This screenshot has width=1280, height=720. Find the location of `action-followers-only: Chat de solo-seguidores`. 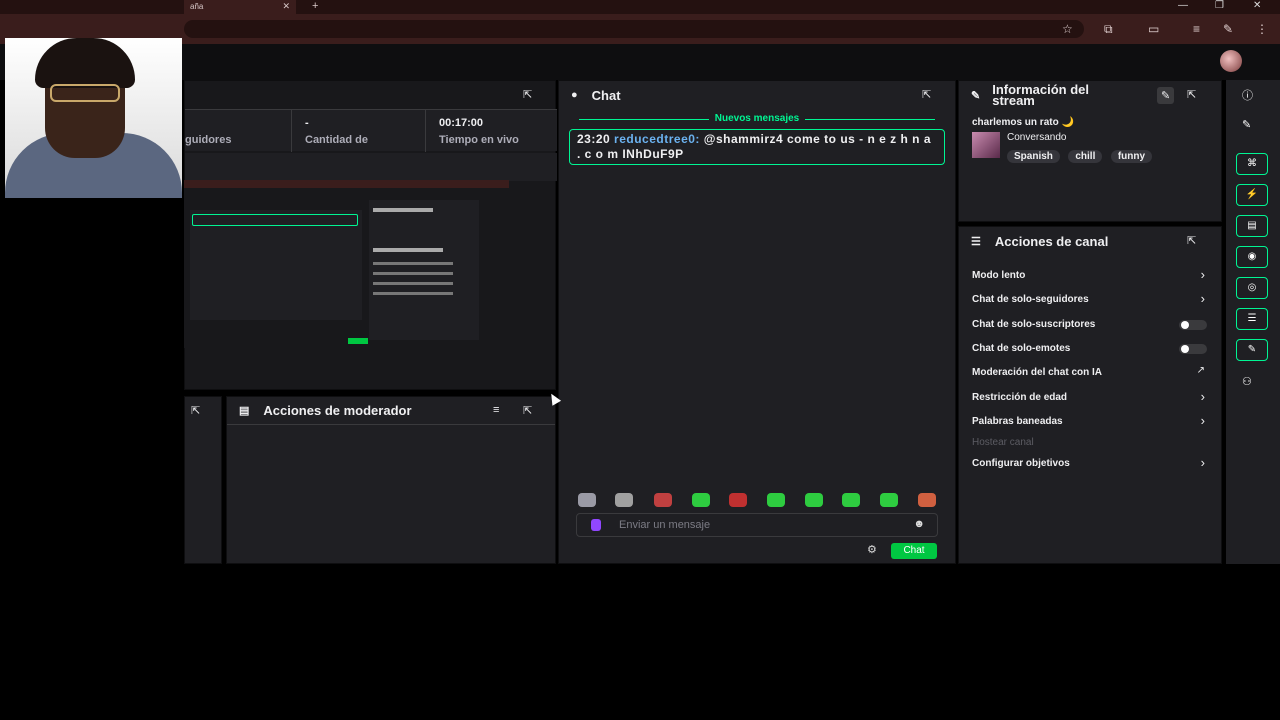

action-followers-only: Chat de solo-seguidores is located at coordinates (1030, 299).